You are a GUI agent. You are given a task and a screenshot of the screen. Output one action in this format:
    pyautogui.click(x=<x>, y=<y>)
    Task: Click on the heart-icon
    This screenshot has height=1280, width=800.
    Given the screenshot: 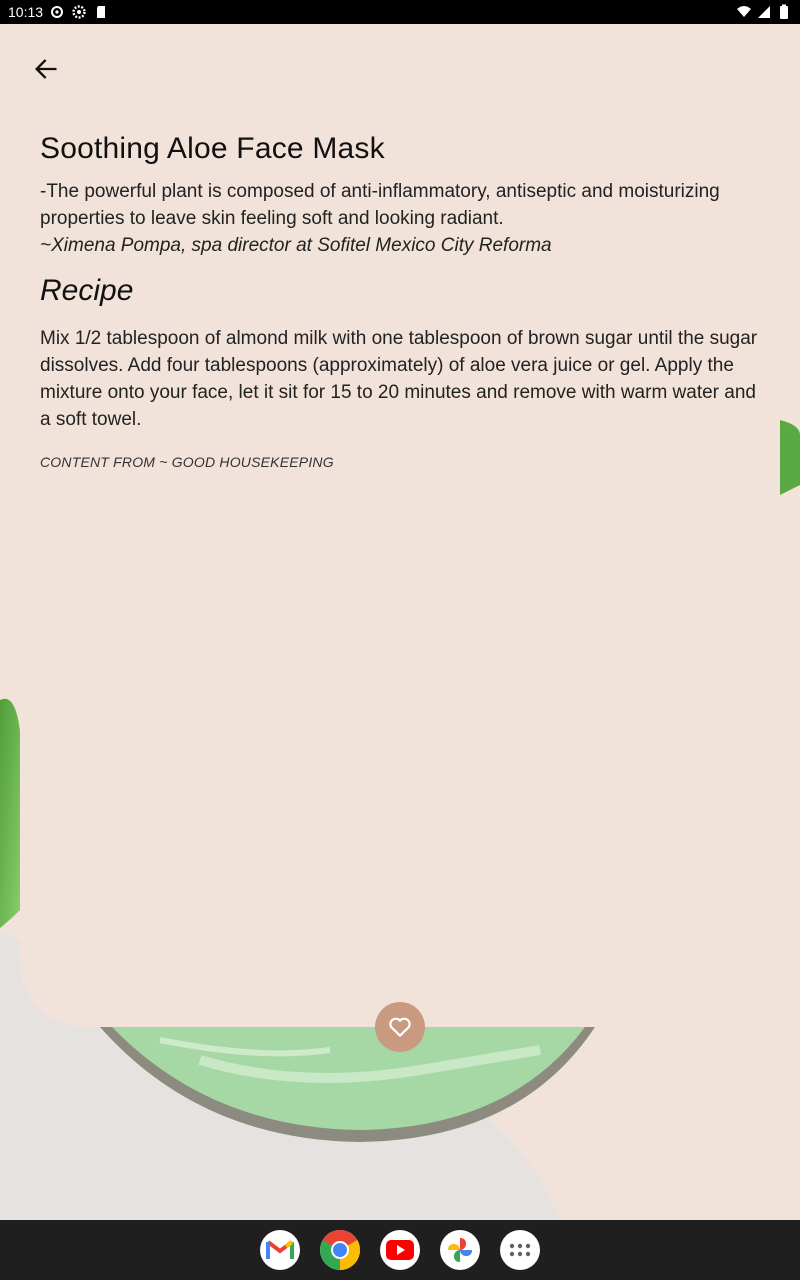 What is the action you would take?
    pyautogui.click(x=400, y=1027)
    